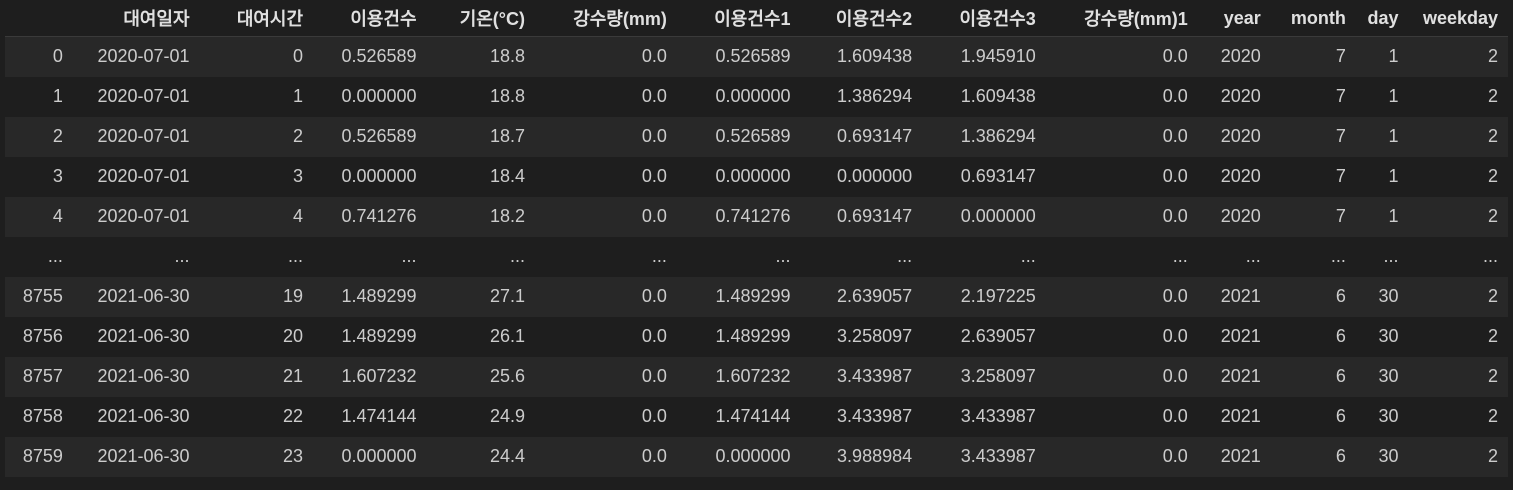 The height and width of the screenshot is (490, 1513). I want to click on column-header: 대여일자, so click(136, 18).